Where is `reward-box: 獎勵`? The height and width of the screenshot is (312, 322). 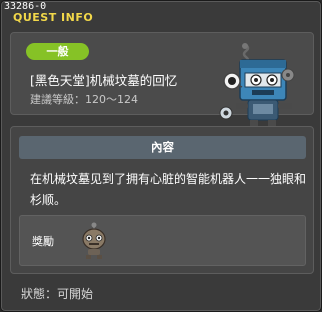
reward-box: 獎勵 is located at coordinates (162, 240).